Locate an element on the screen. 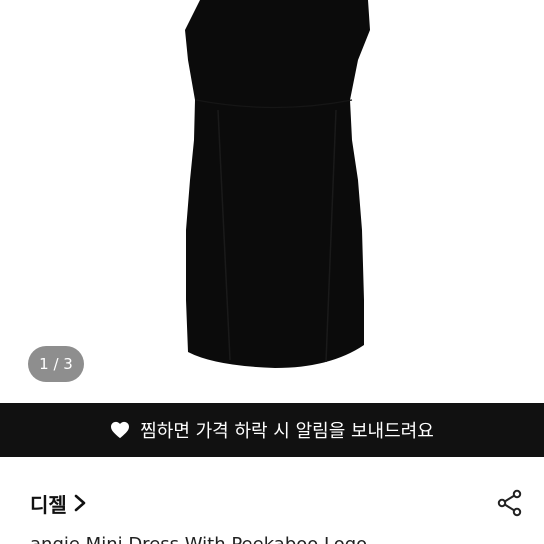 Image resolution: width=544 pixels, height=544 pixels. brand-link: 디젤 is located at coordinates (58, 503).